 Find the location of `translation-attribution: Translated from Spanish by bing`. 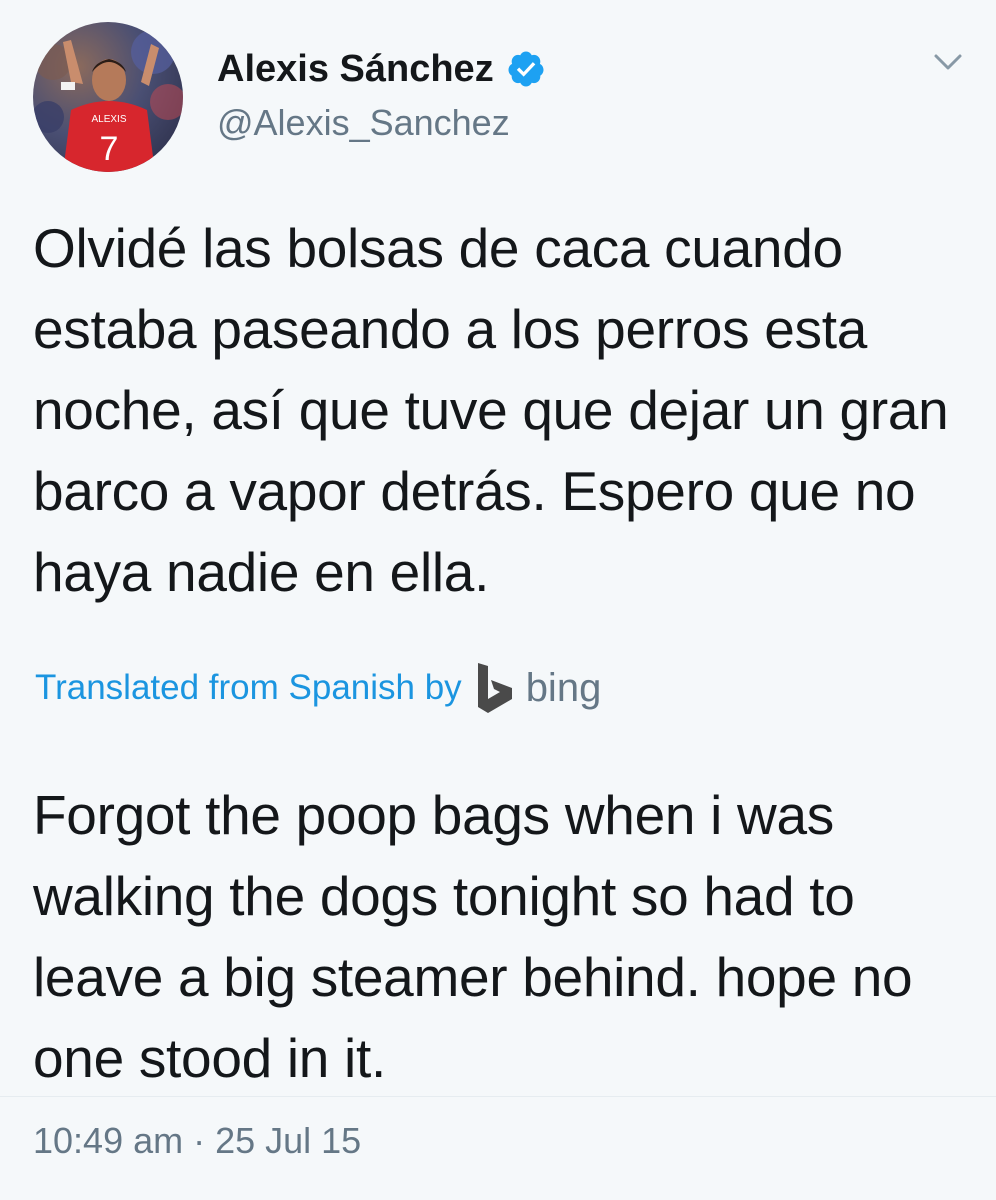

translation-attribution: Translated from Spanish by bing is located at coordinates (318, 688).